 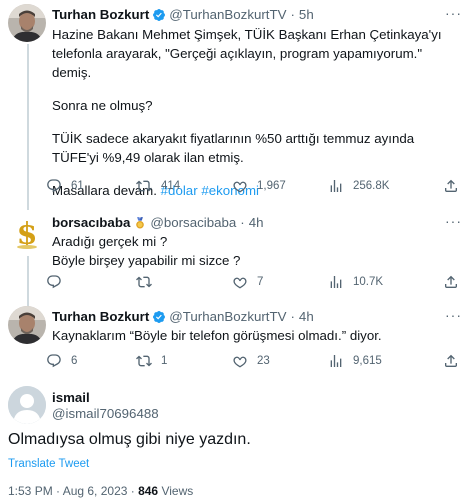 What do you see at coordinates (65, 186) in the screenshot?
I see `reply-button: 61` at bounding box center [65, 186].